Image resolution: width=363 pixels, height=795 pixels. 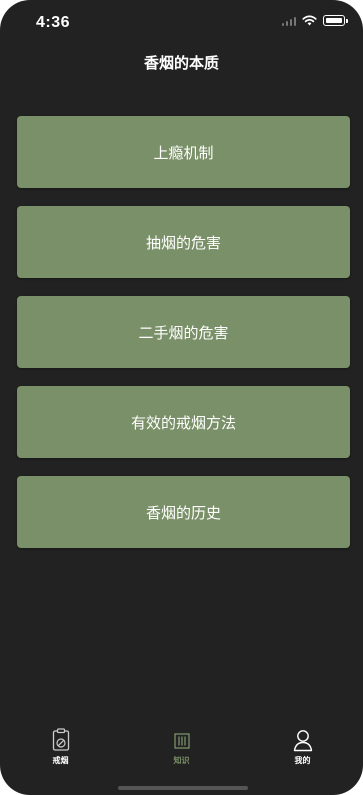 What do you see at coordinates (335, 20) in the screenshot?
I see `battery-icon` at bounding box center [335, 20].